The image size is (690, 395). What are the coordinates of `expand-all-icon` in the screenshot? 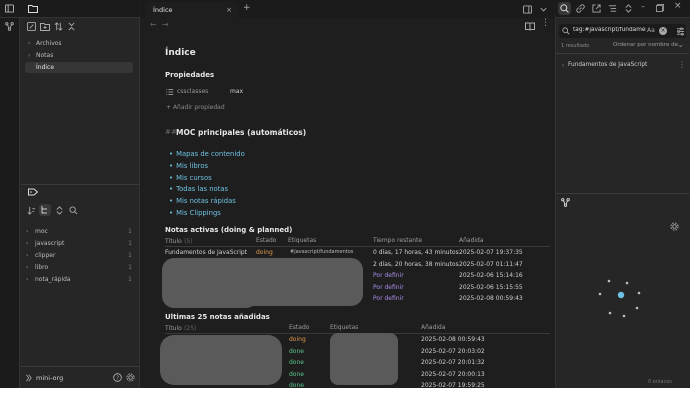 It's located at (59, 210).